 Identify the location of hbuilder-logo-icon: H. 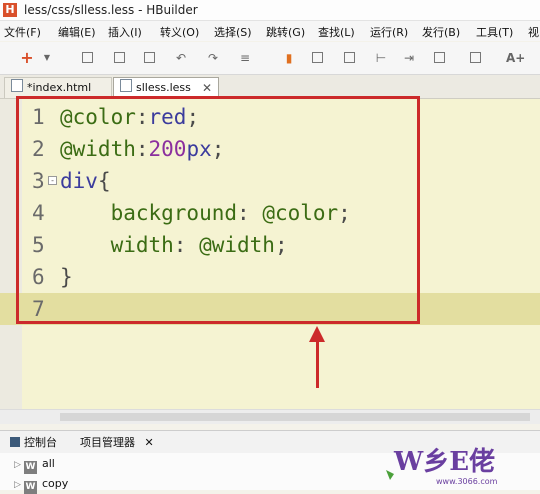
(10, 10).